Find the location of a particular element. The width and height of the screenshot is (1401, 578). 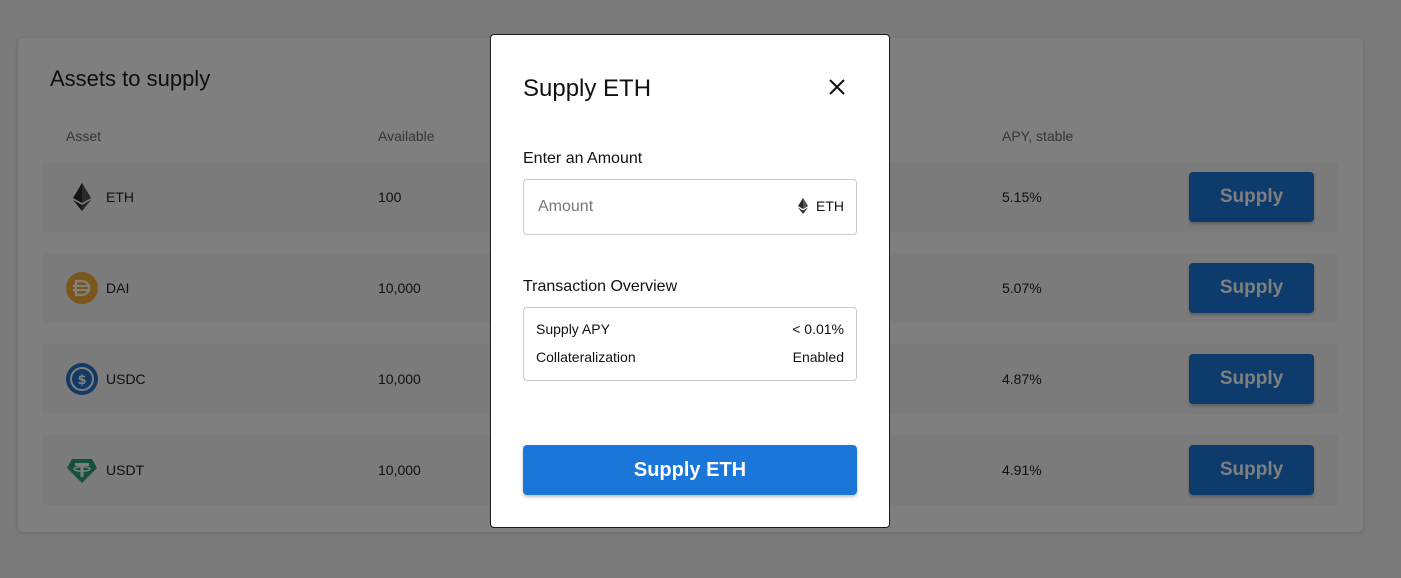

overview-label-text: Supply APY is located at coordinates (573, 329).